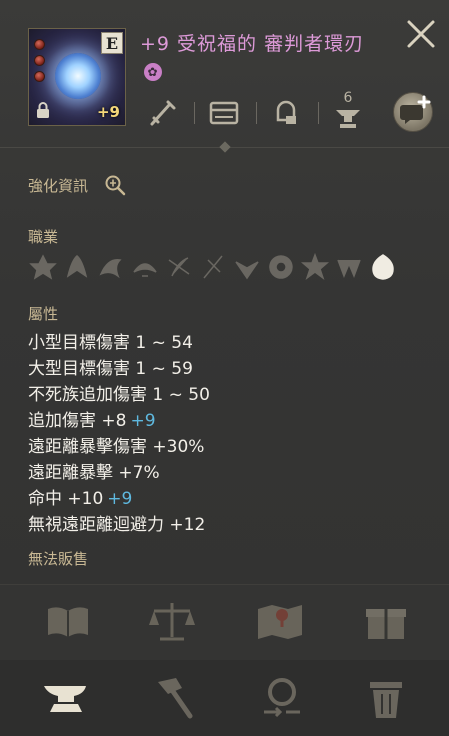 The width and height of the screenshot is (449, 736). What do you see at coordinates (110, 369) in the screenshot?
I see `stat-label: 大型目標傷害 1 ~ 59` at bounding box center [110, 369].